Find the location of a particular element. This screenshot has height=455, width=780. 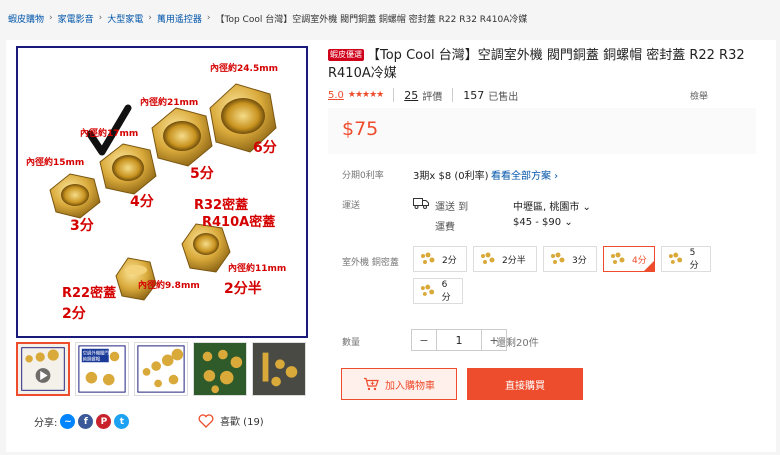

variant-option-4fen: 4分 is located at coordinates (629, 259).